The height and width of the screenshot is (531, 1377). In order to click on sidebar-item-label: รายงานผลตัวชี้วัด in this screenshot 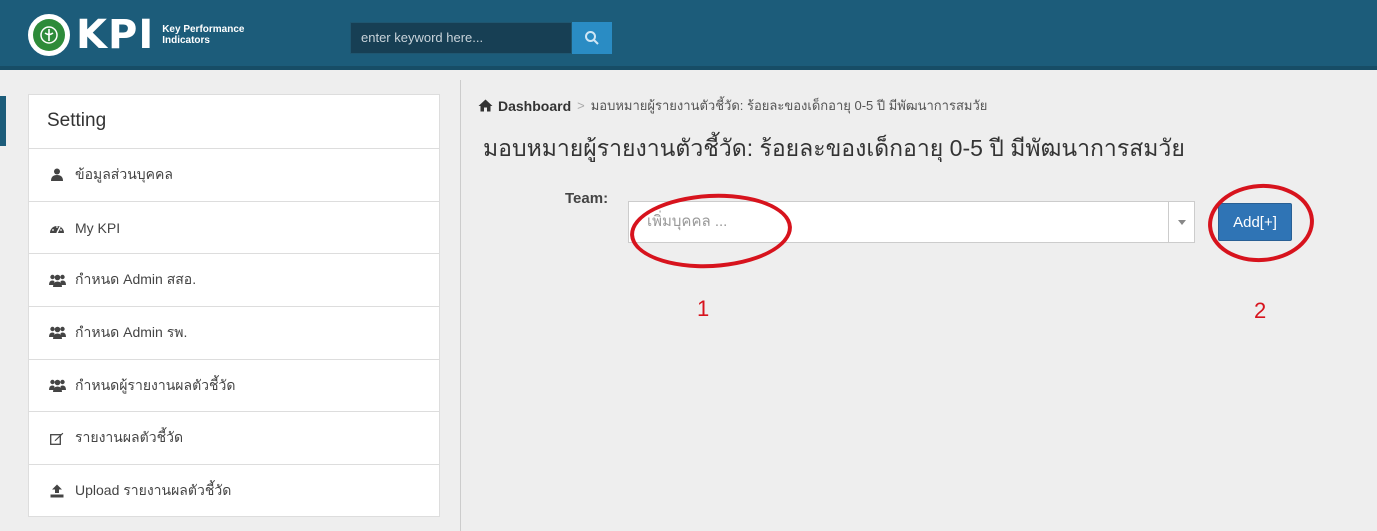, I will do `click(129, 437)`.